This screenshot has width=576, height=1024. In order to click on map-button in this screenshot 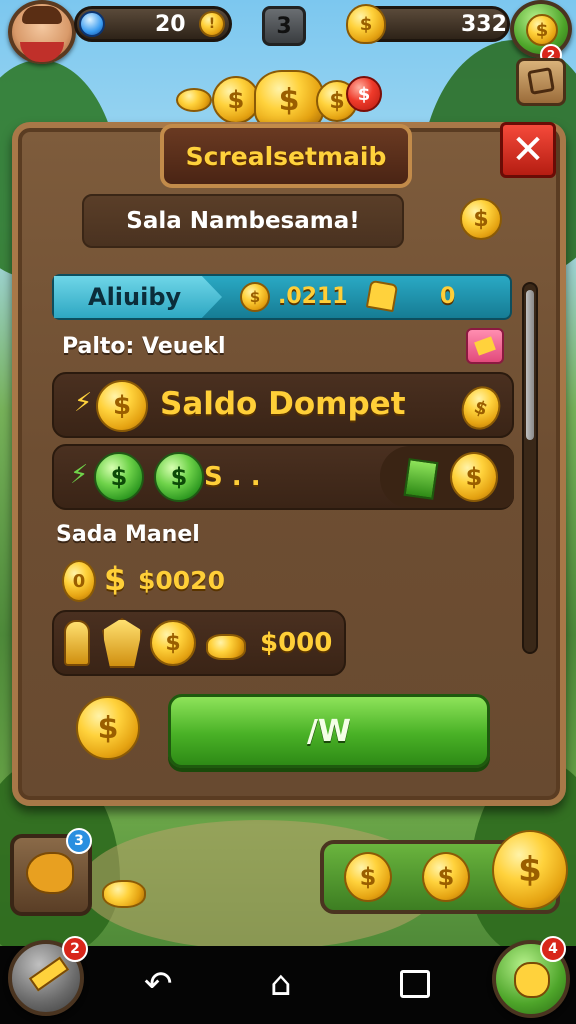, I will do `click(541, 82)`.